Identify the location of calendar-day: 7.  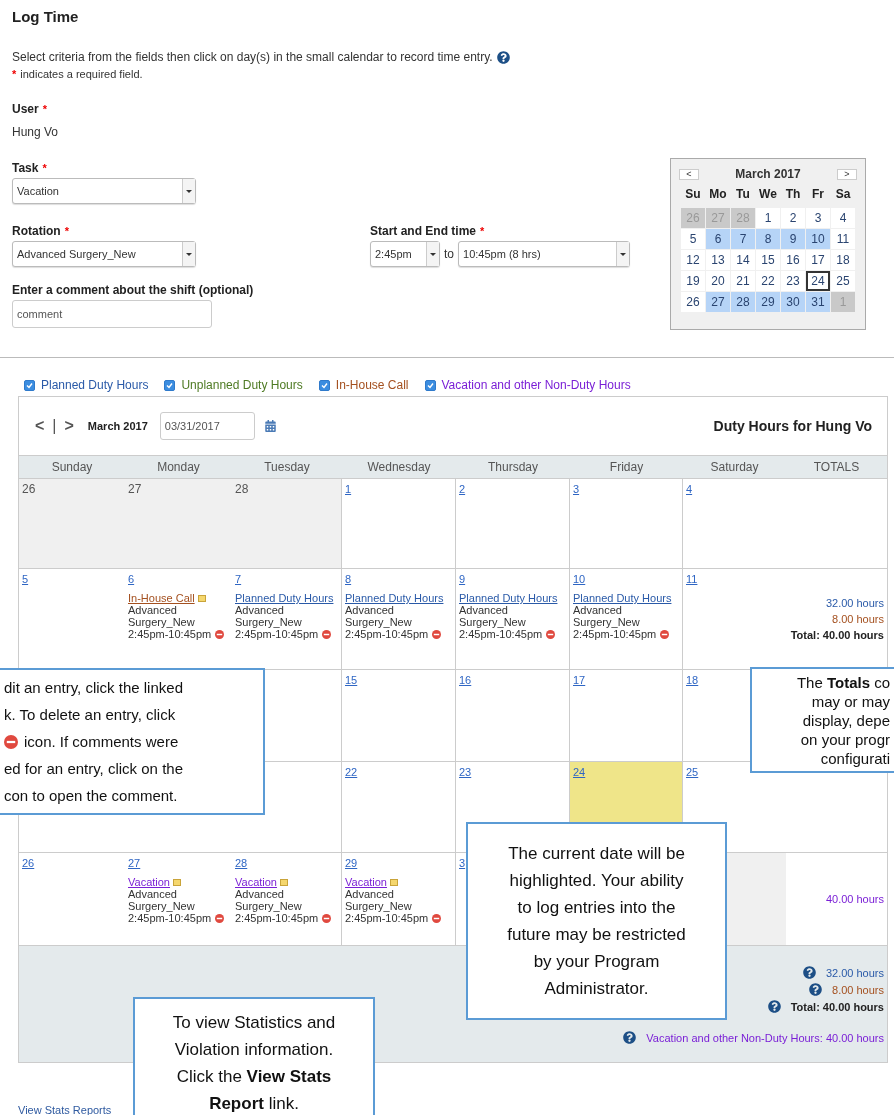
(743, 239).